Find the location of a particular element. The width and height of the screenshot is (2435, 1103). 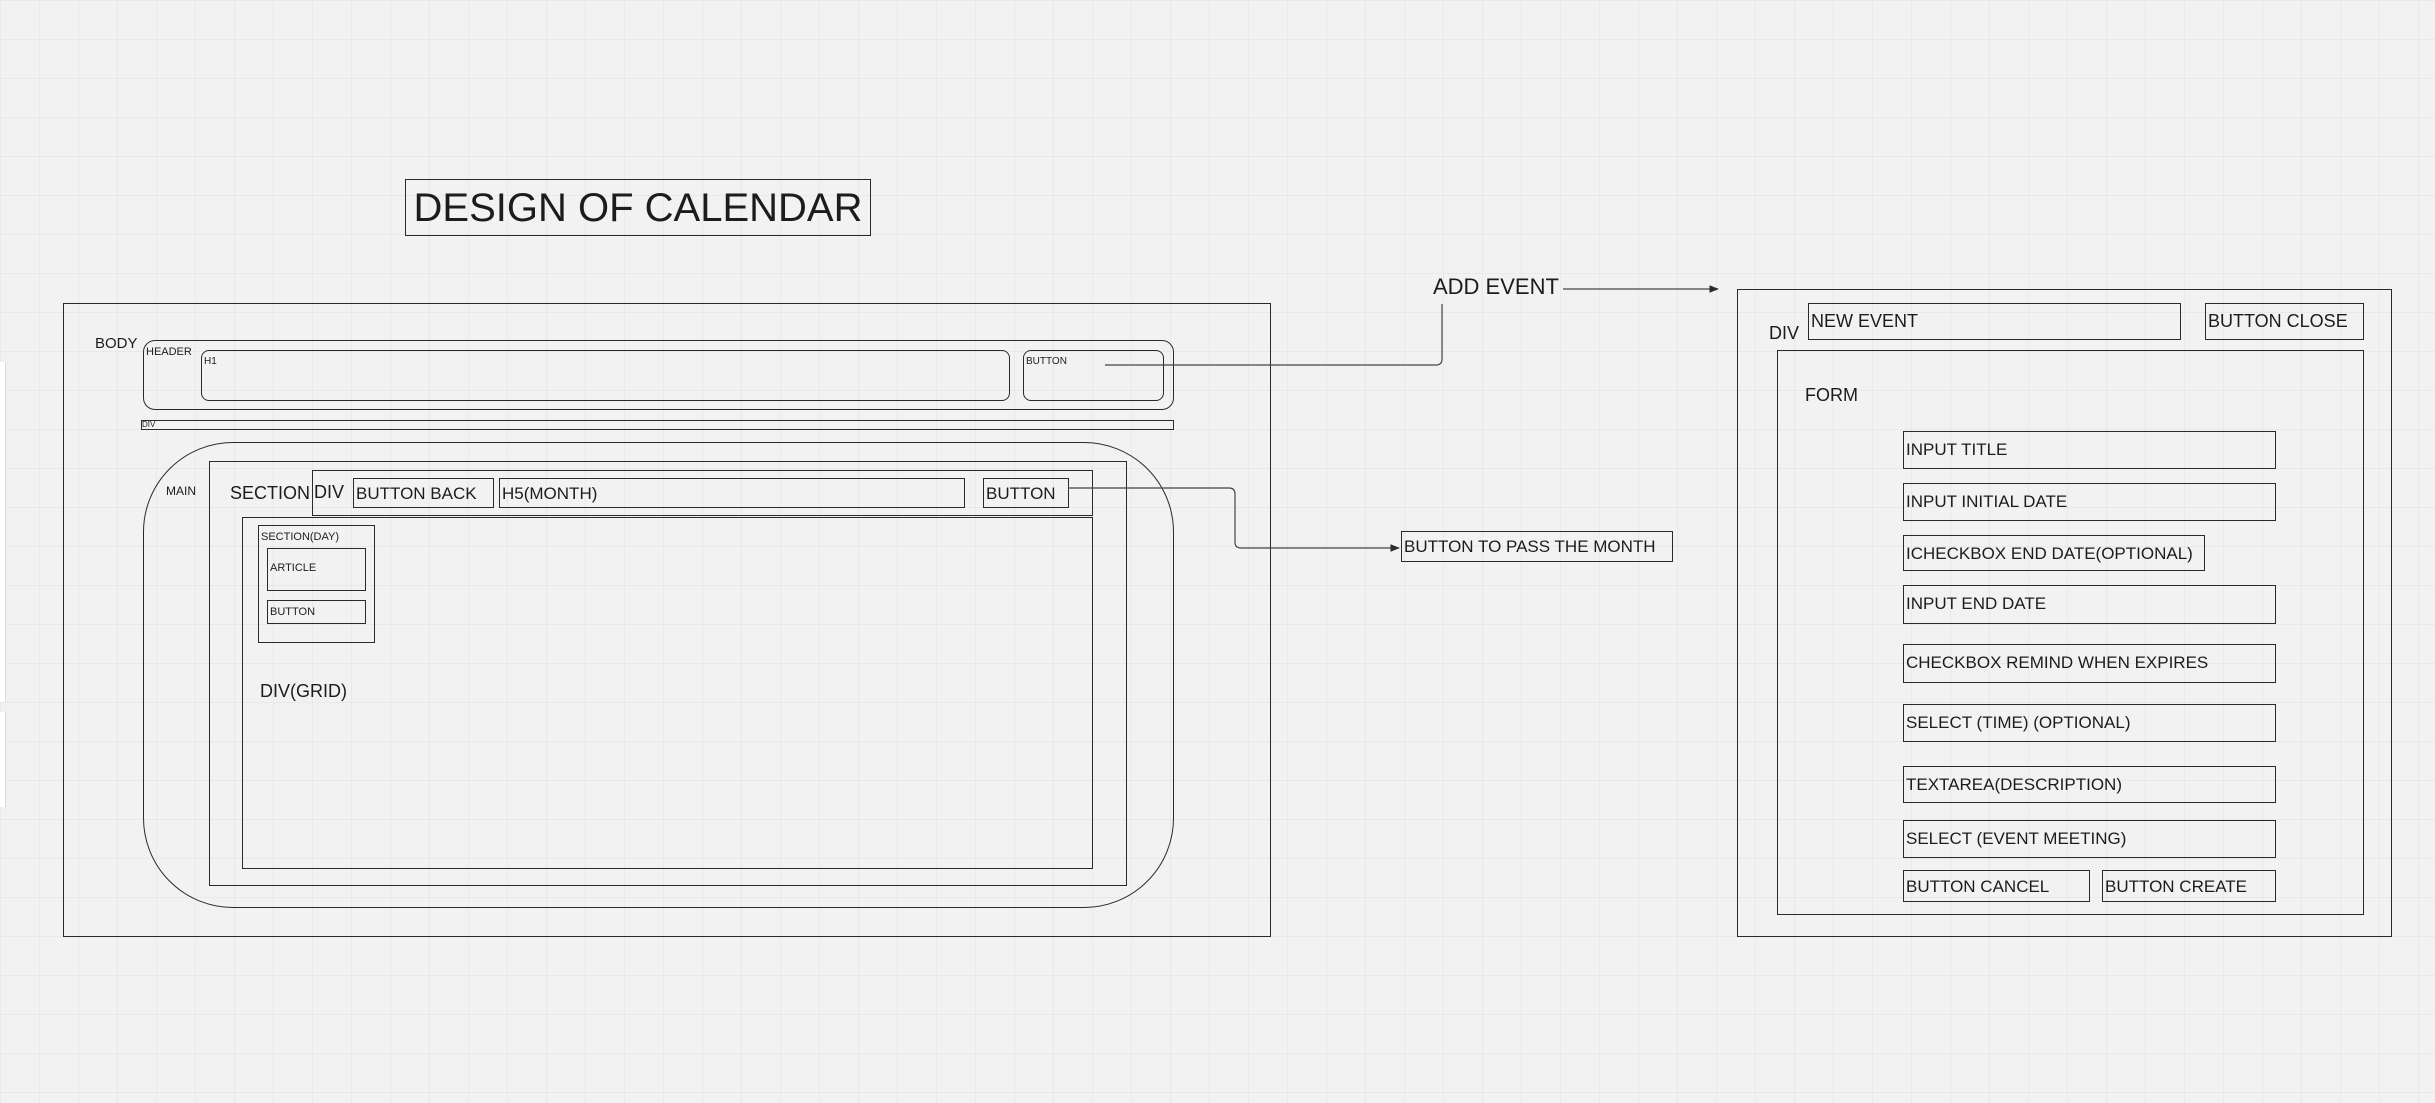

input-title-label: INPUT TITLE is located at coordinates (1957, 449).